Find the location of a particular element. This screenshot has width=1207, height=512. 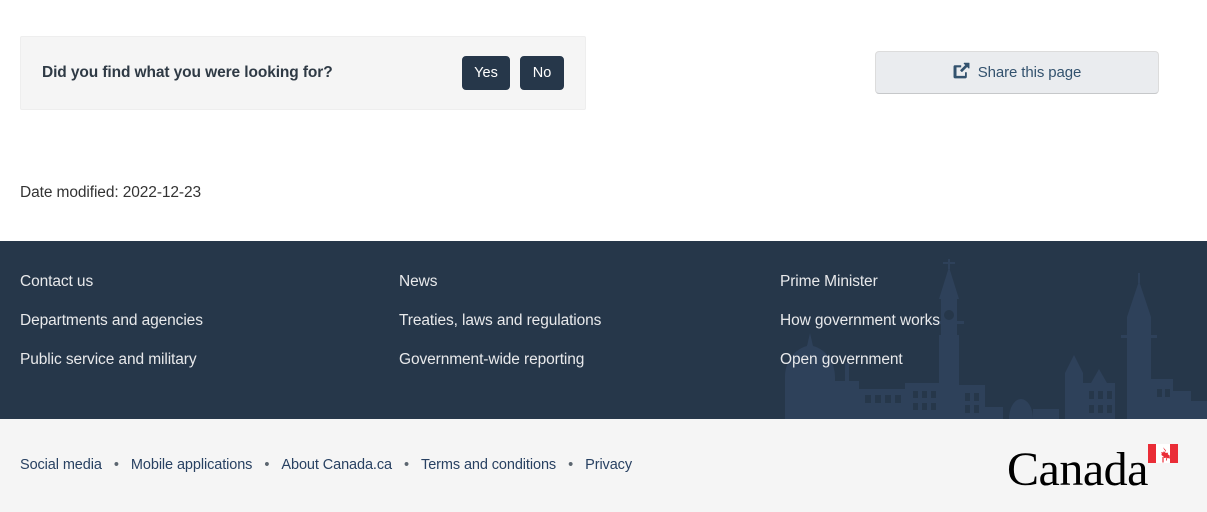

footer-sub-link-mobile-applications: Mobile applications is located at coordinates (192, 465).